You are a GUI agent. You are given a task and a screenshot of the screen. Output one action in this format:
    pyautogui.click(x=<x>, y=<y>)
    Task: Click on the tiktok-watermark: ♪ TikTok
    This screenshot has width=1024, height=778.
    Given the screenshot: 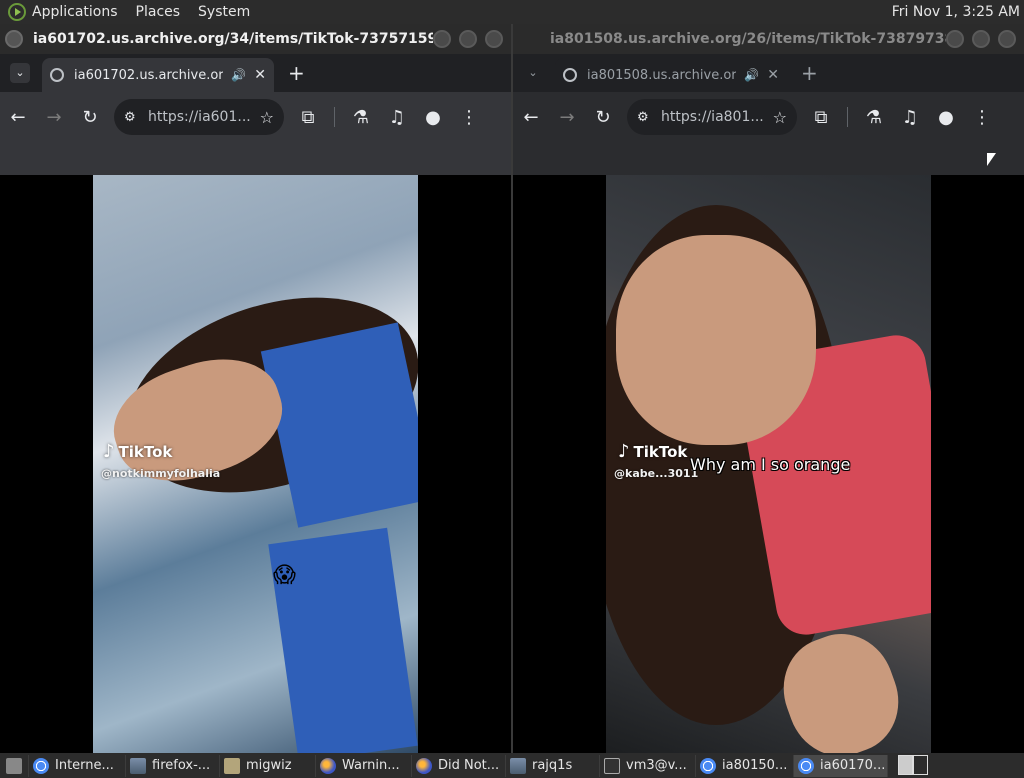 What is the action you would take?
    pyautogui.click(x=137, y=451)
    